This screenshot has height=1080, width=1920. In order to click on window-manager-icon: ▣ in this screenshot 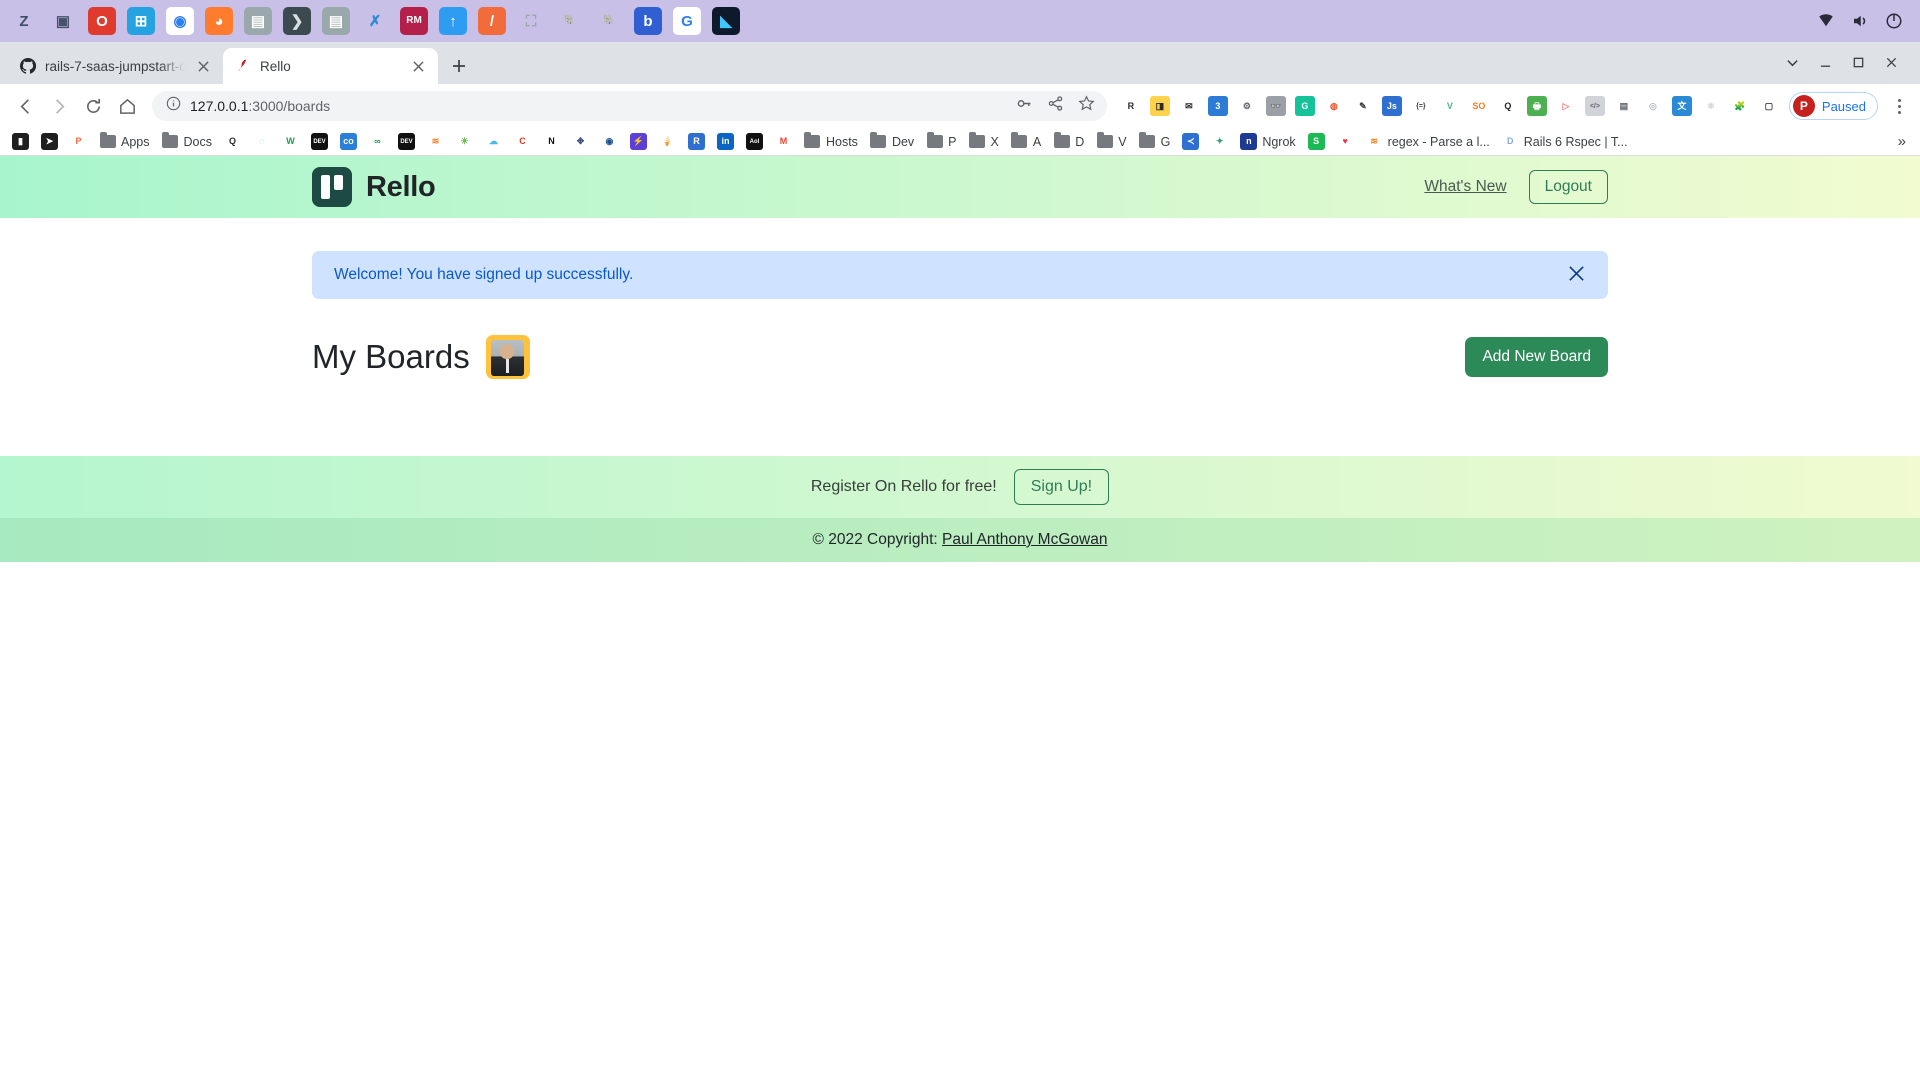, I will do `click(63, 21)`.